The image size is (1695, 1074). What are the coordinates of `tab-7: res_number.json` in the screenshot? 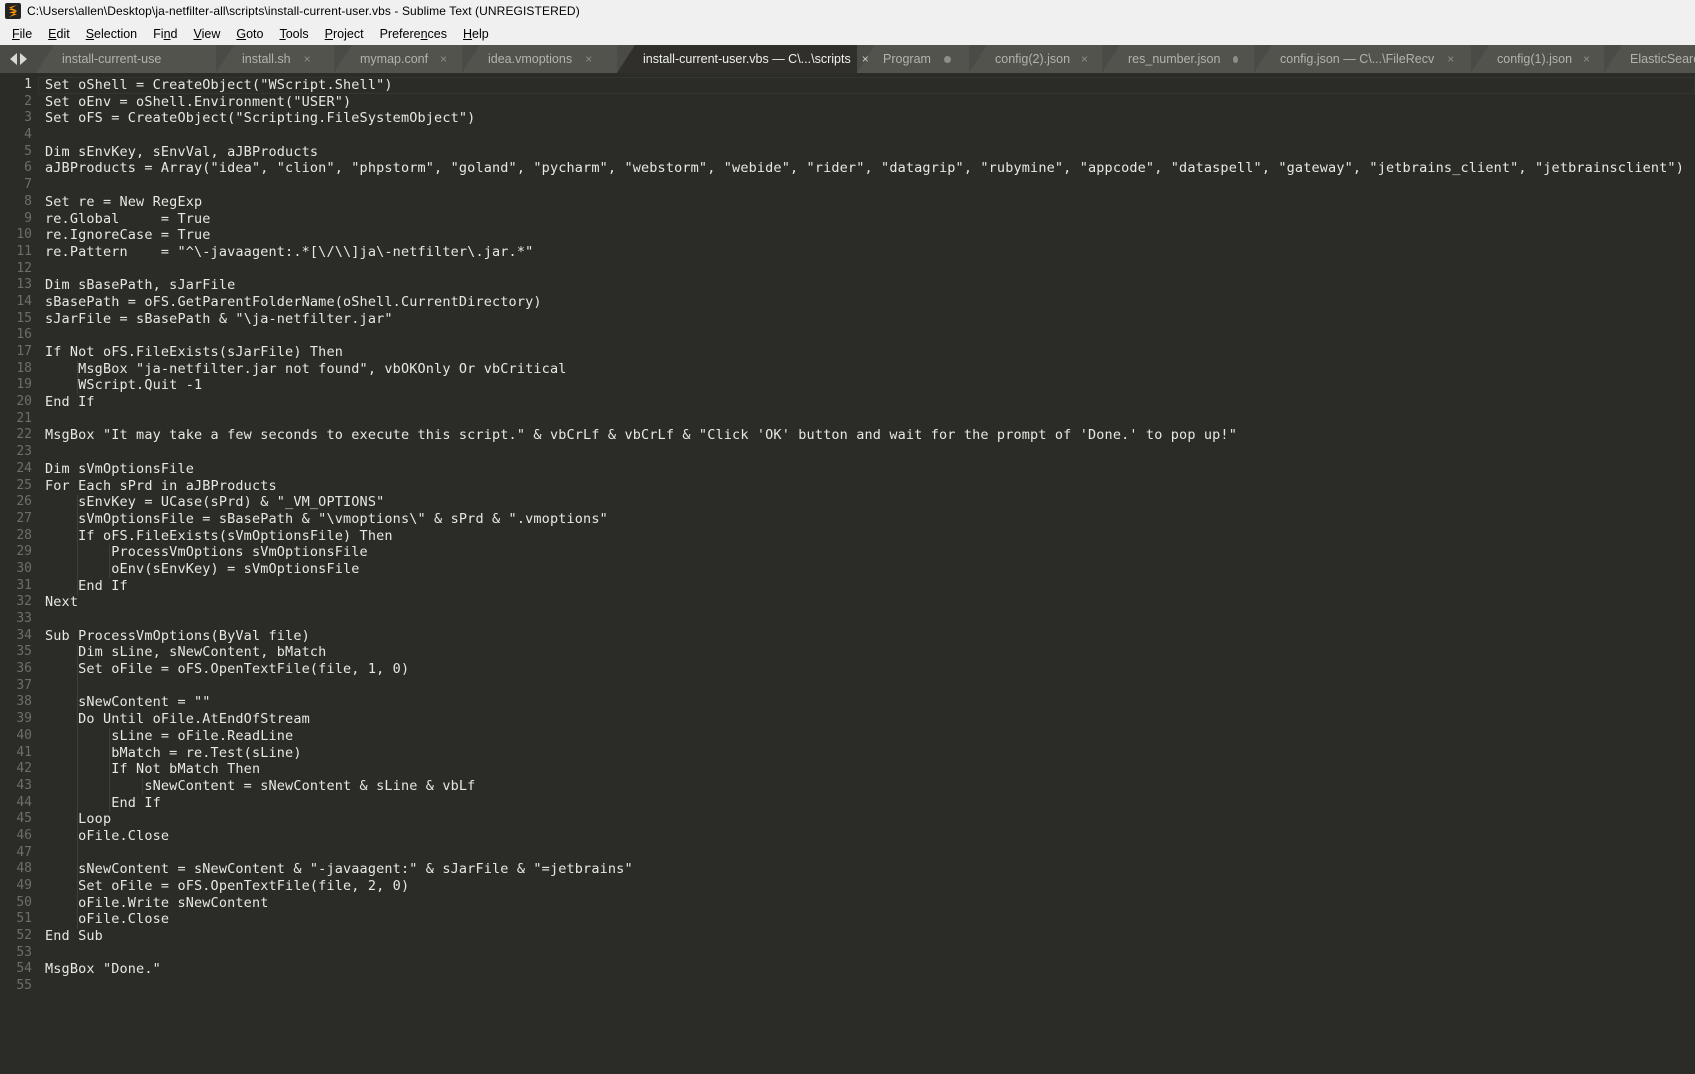 It's located at (1178, 59).